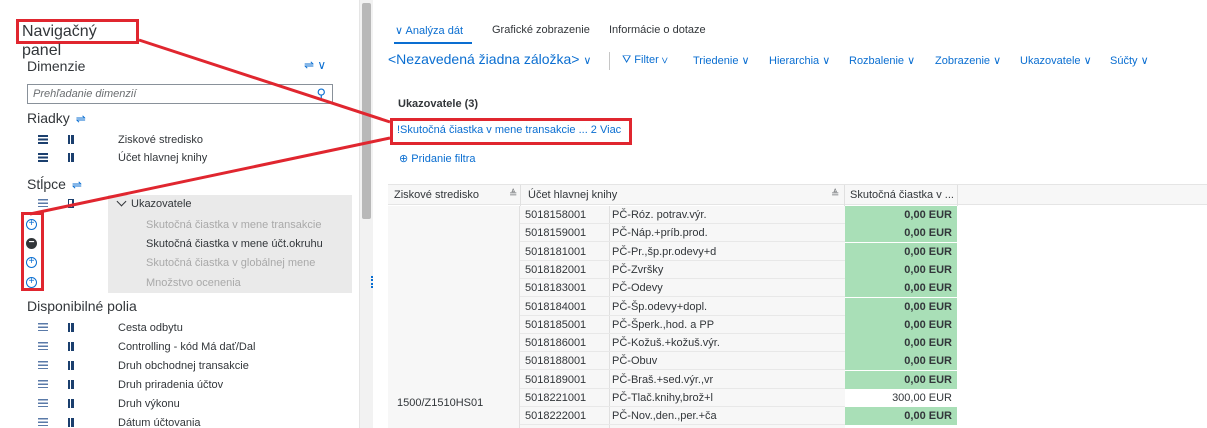 The width and height of the screenshot is (1207, 428). I want to click on gl-account-name: PČ-Pr.,šp.pr.odevy+d, so click(664, 251).